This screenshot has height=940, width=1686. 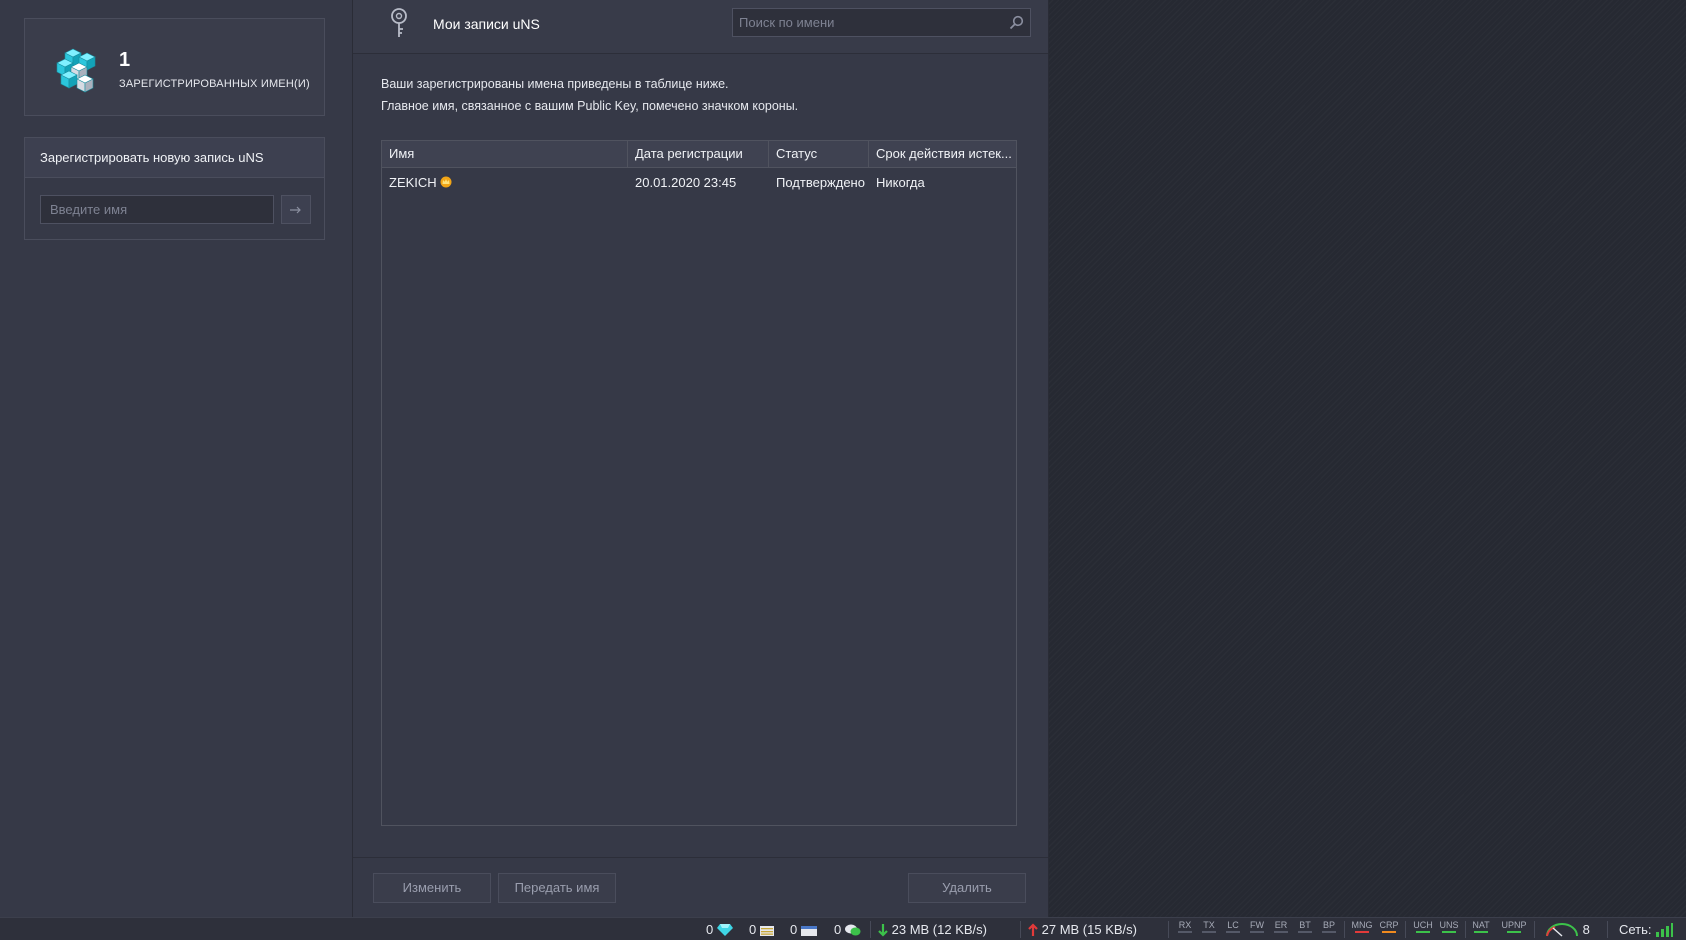 What do you see at coordinates (794, 929) in the screenshot?
I see `counter-messages-value: 0` at bounding box center [794, 929].